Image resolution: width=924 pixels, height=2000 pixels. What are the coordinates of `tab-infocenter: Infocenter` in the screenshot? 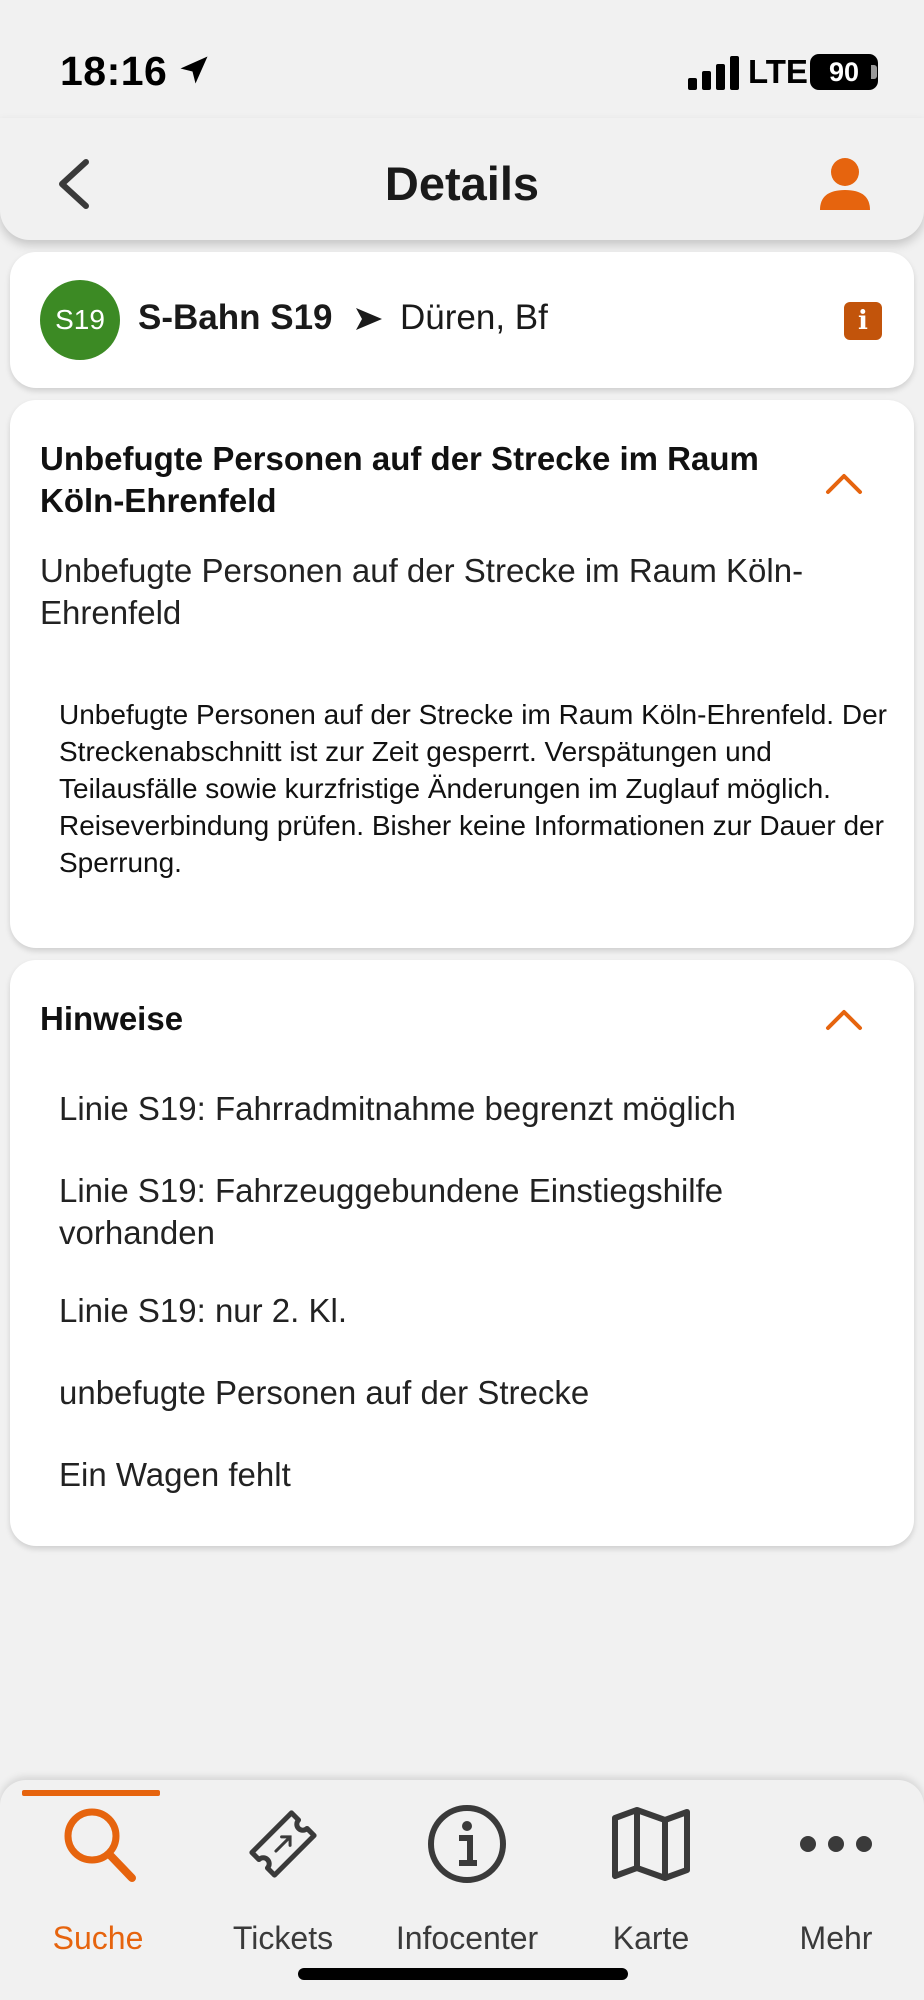 It's located at (467, 1879).